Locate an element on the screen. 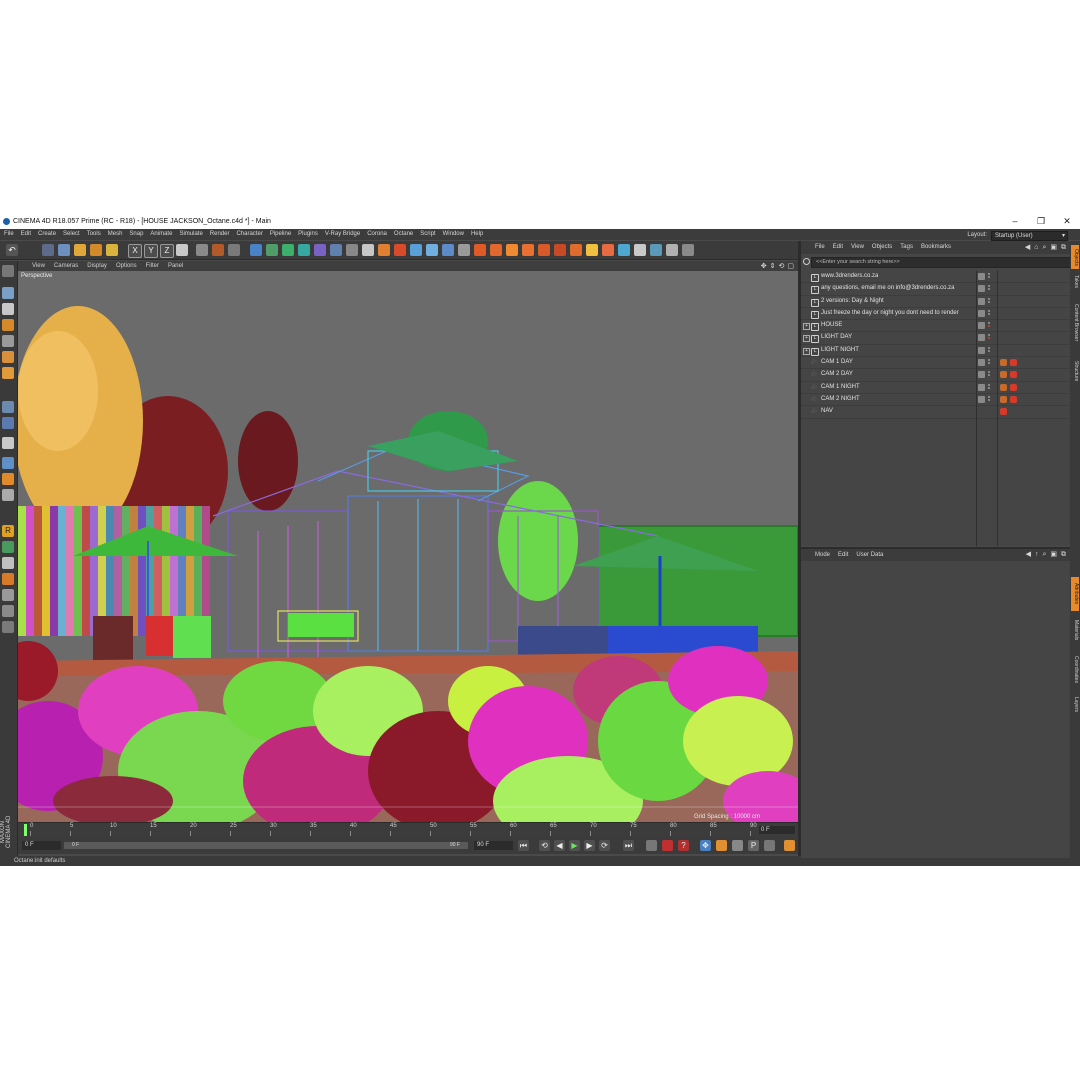 This screenshot has height=1080, width=1080. parameter-key-icon: P is located at coordinates (753, 845).